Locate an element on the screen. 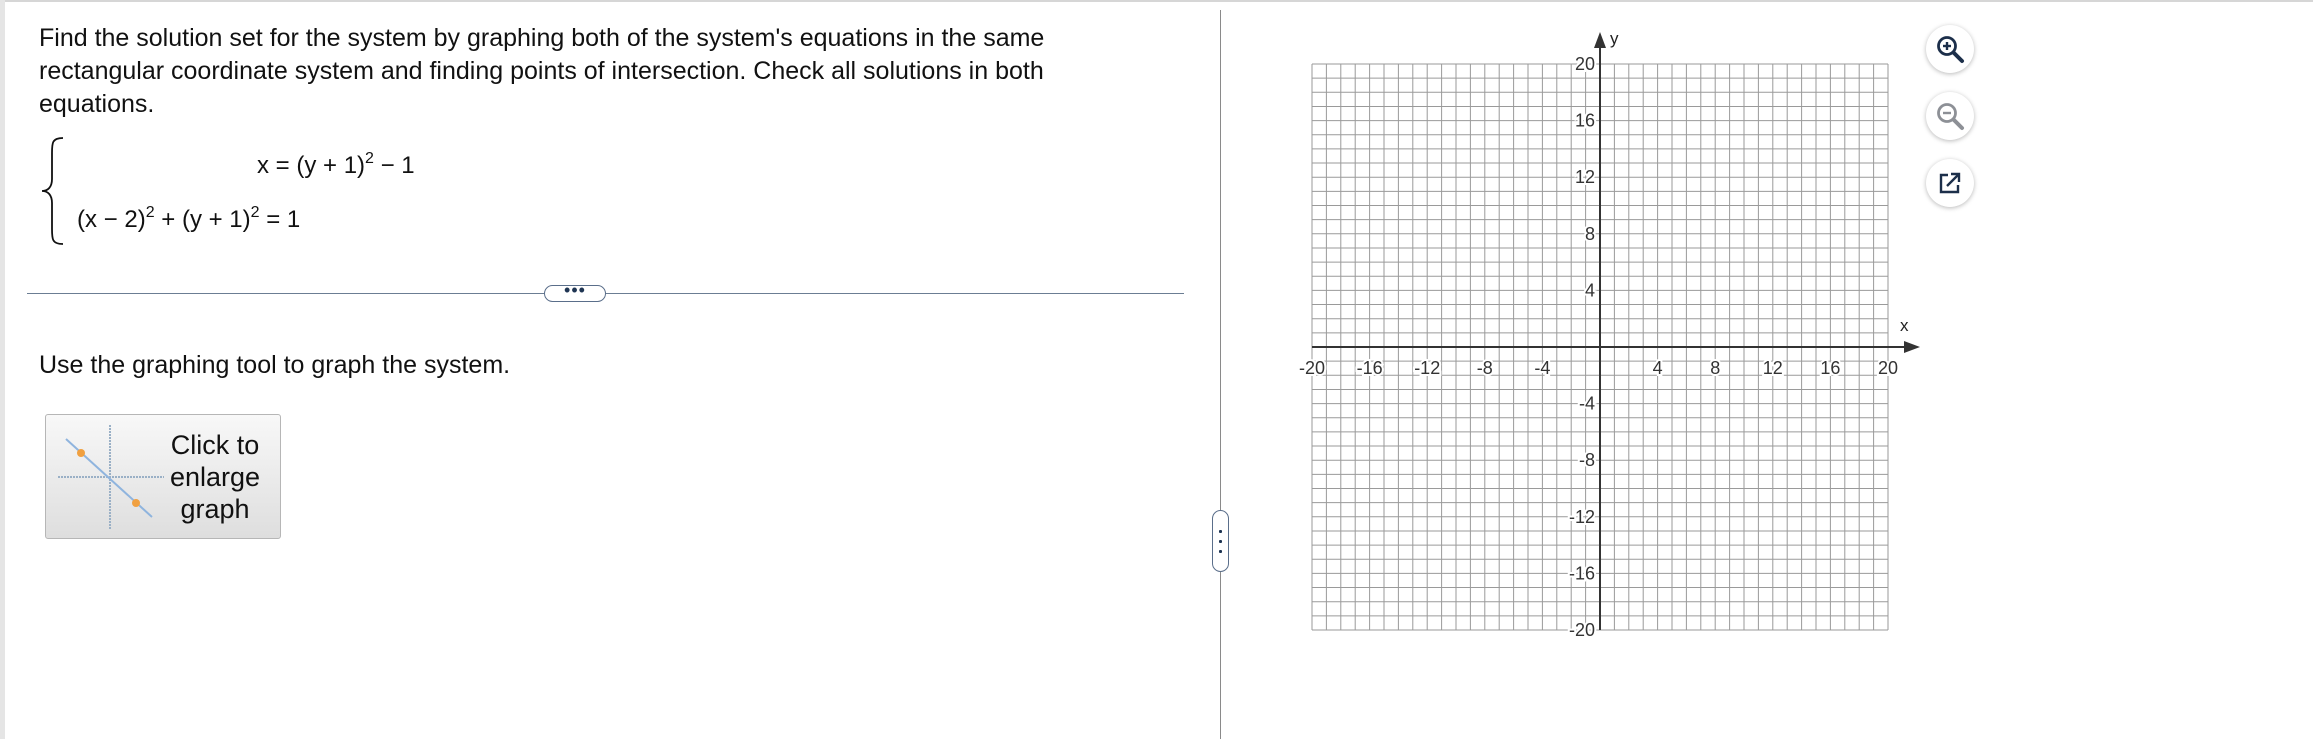 This screenshot has width=2313, height=739. popout-icon is located at coordinates (1950, 183).